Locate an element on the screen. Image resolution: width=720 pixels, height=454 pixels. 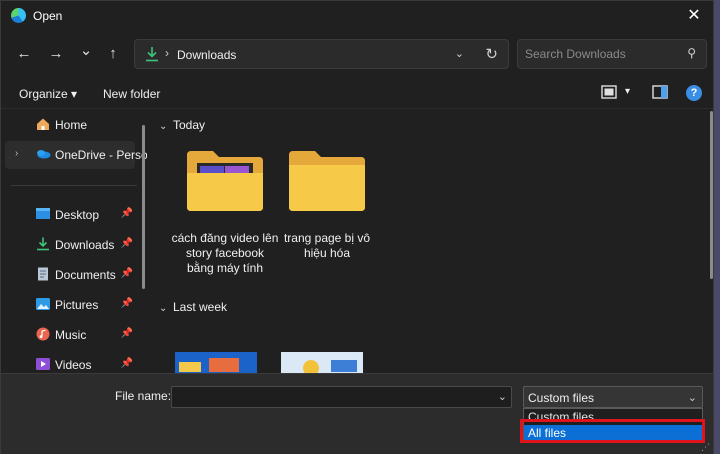
recent-locations-chevron-icon: ⌄ is located at coordinates (86, 51).